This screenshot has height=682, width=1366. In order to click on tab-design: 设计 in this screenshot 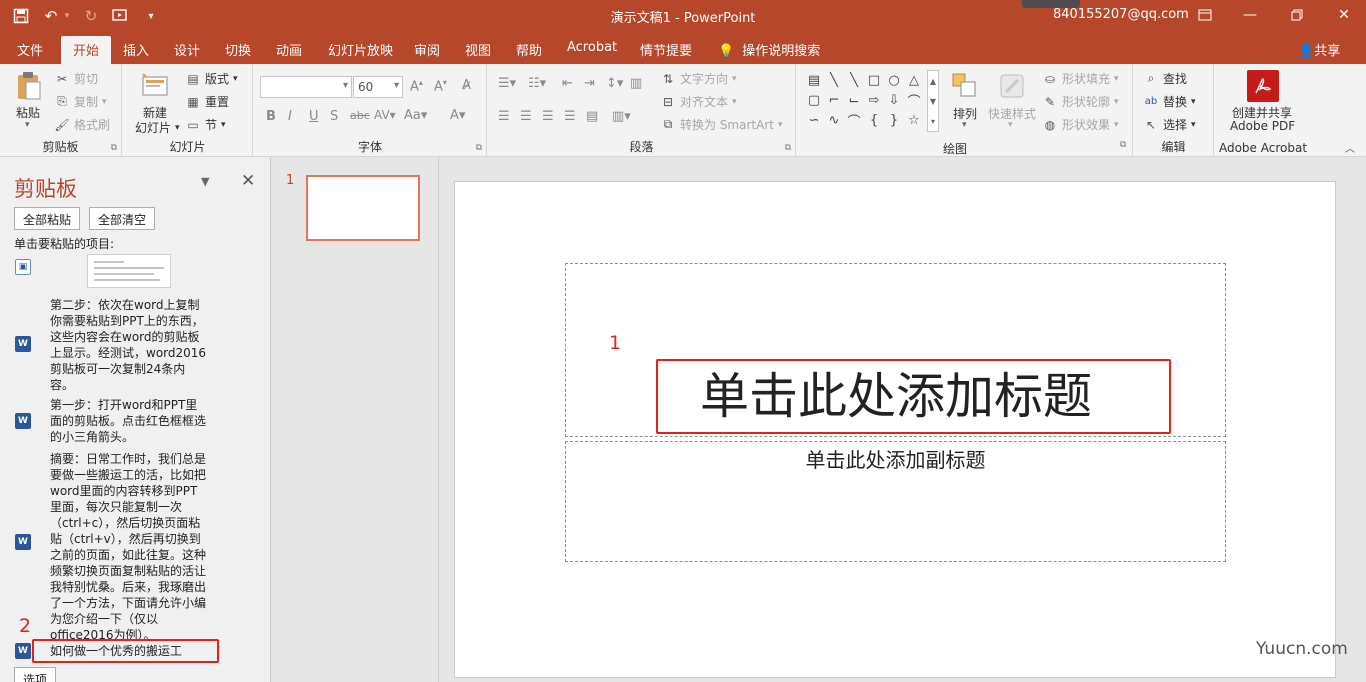, I will do `click(187, 49)`.